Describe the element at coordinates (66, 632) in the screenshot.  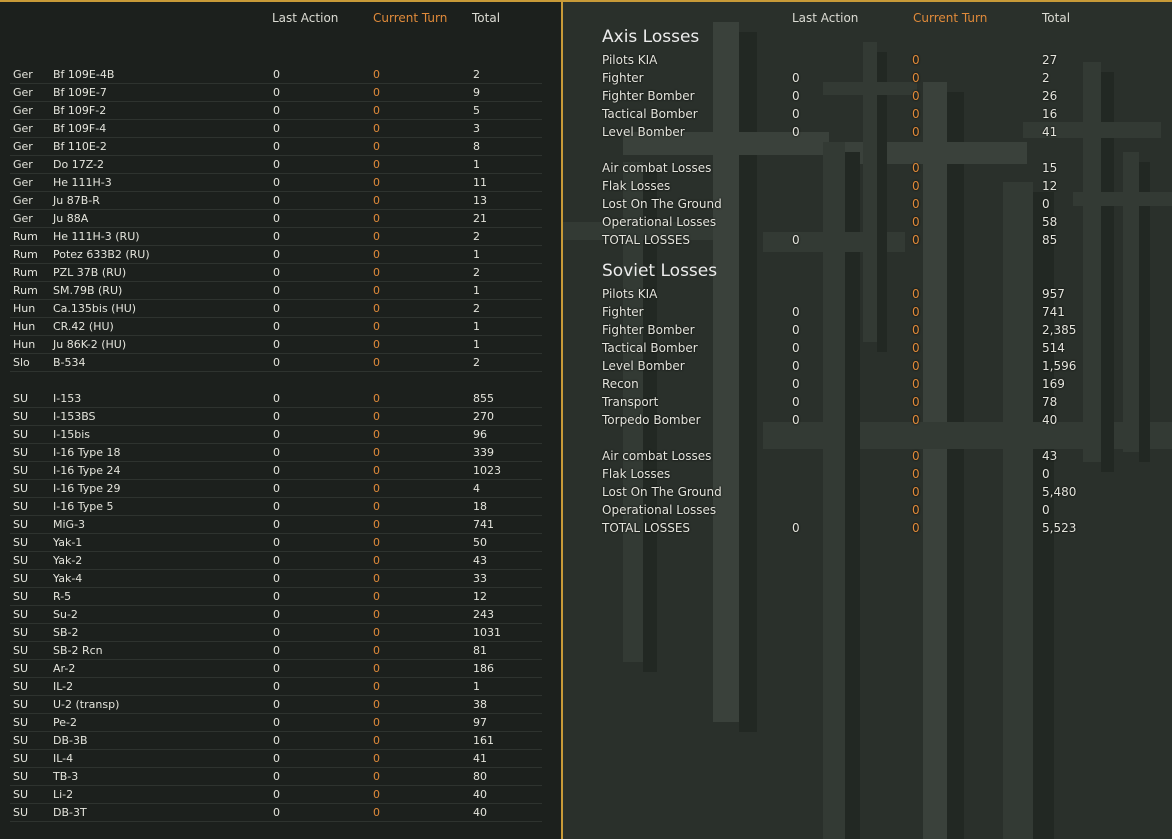
I see `aircraft-type-cell: SB-2` at that location.